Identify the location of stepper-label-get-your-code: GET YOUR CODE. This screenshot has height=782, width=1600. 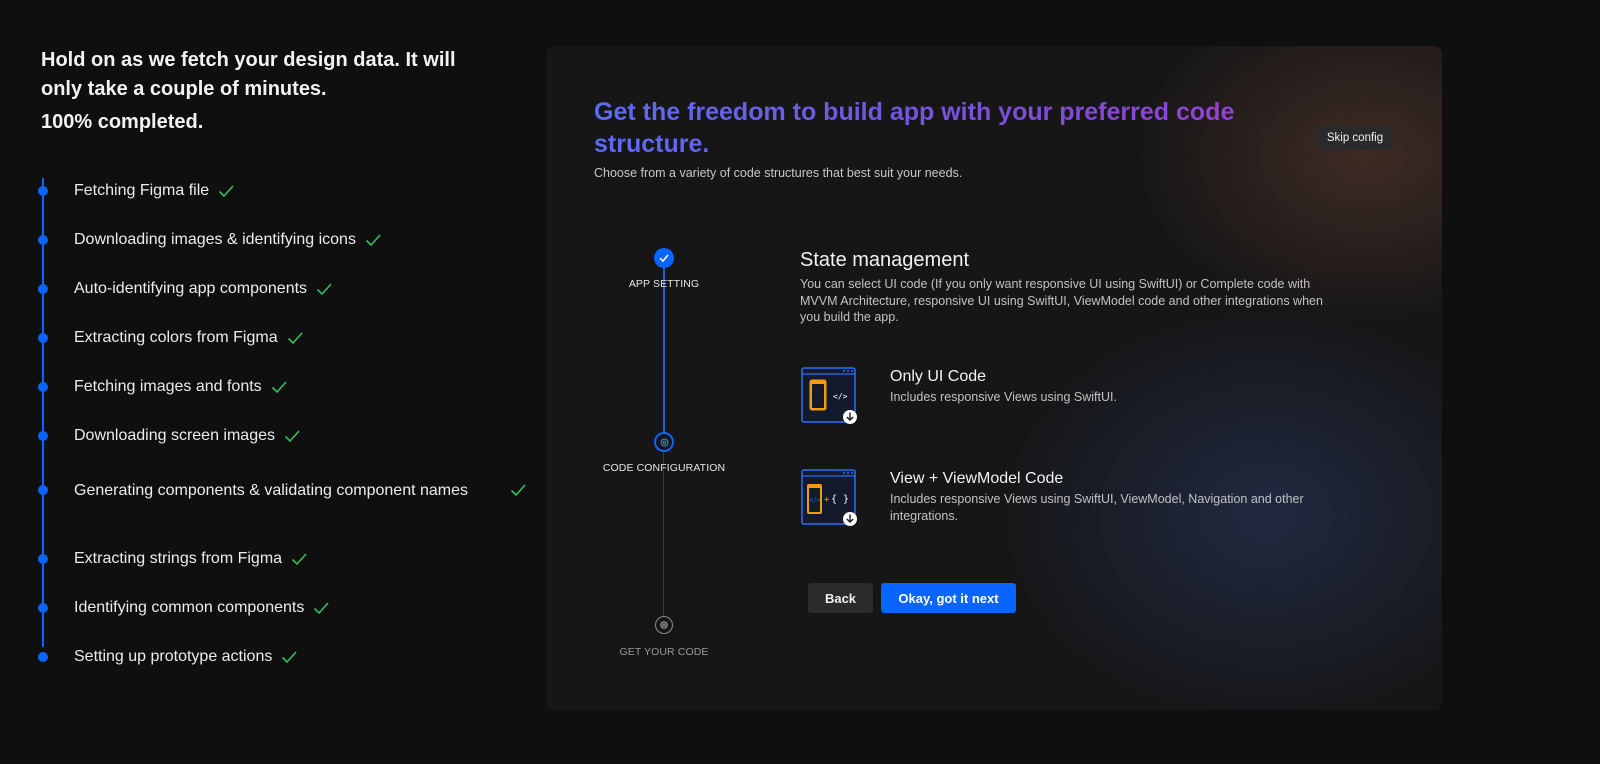
(664, 652).